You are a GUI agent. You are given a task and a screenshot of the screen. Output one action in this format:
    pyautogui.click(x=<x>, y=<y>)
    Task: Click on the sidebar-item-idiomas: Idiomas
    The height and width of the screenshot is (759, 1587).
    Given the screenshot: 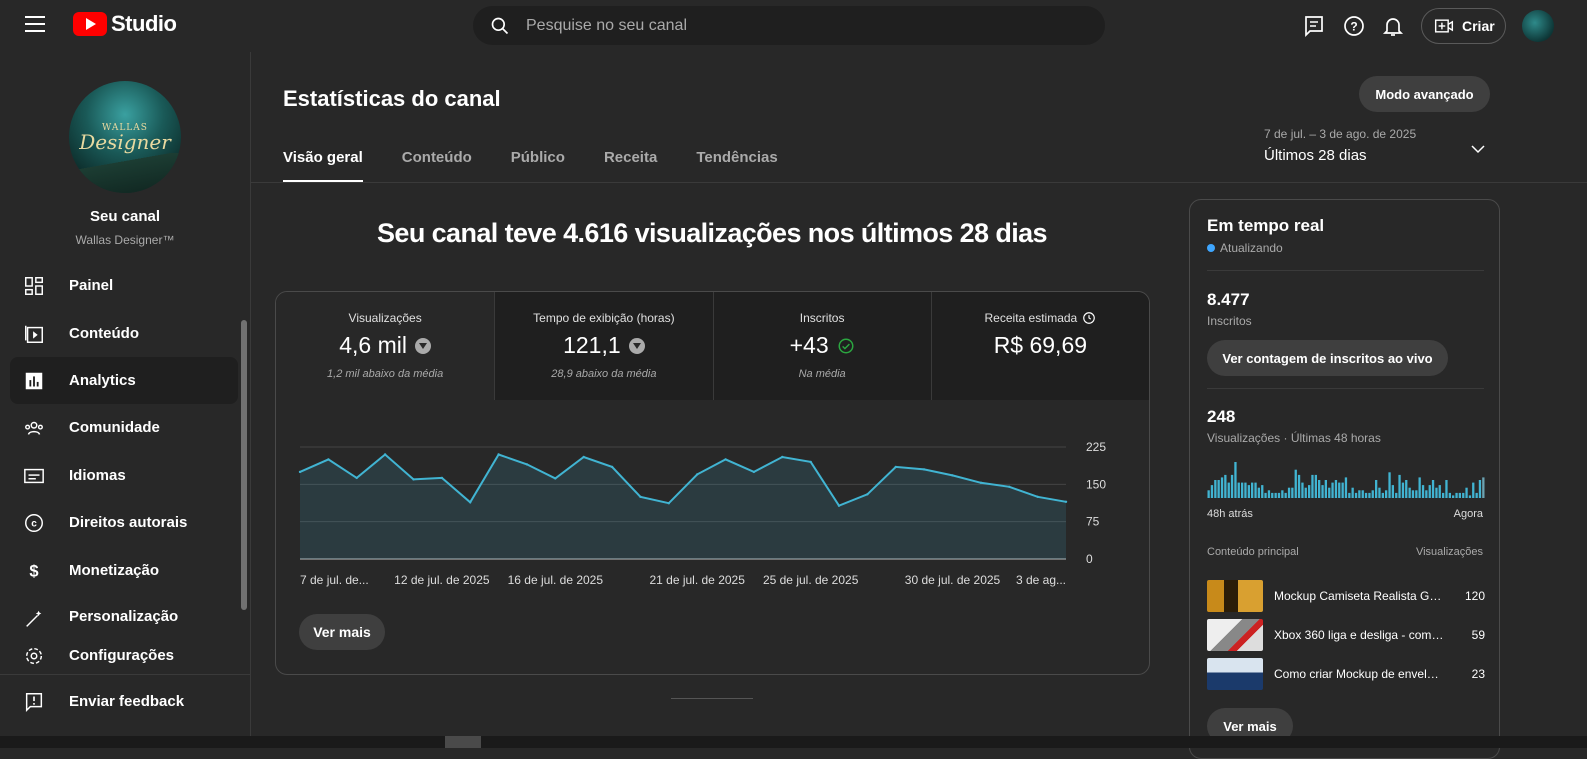 What is the action you would take?
    pyautogui.click(x=124, y=475)
    